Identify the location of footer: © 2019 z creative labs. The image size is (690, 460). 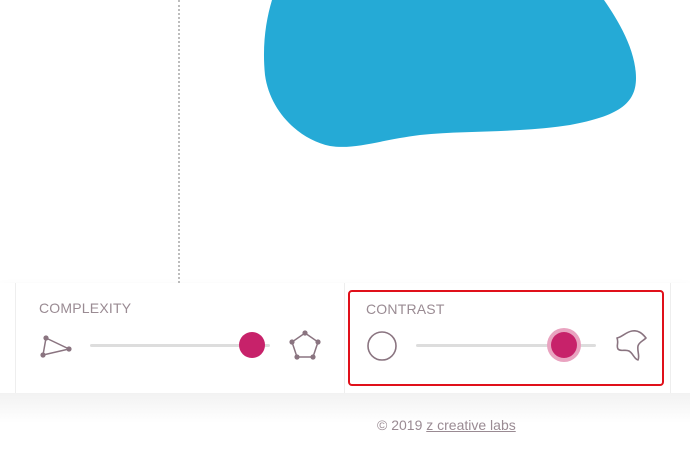
(345, 426).